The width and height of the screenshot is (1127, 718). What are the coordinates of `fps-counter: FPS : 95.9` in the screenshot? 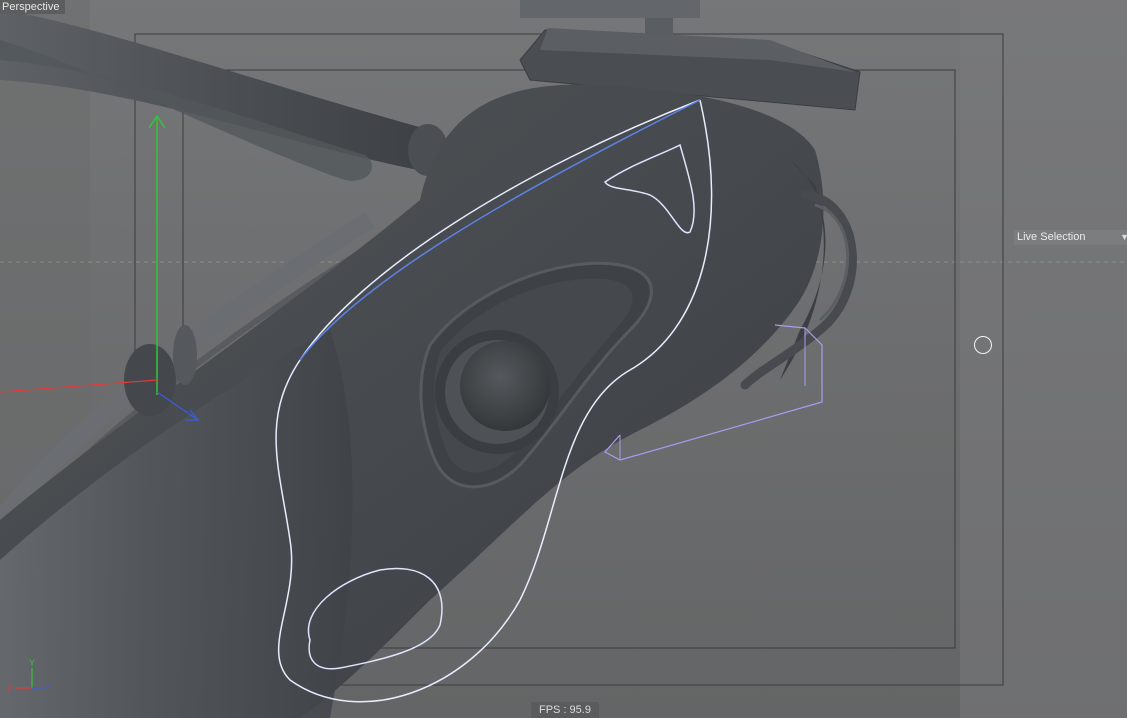 It's located at (565, 710).